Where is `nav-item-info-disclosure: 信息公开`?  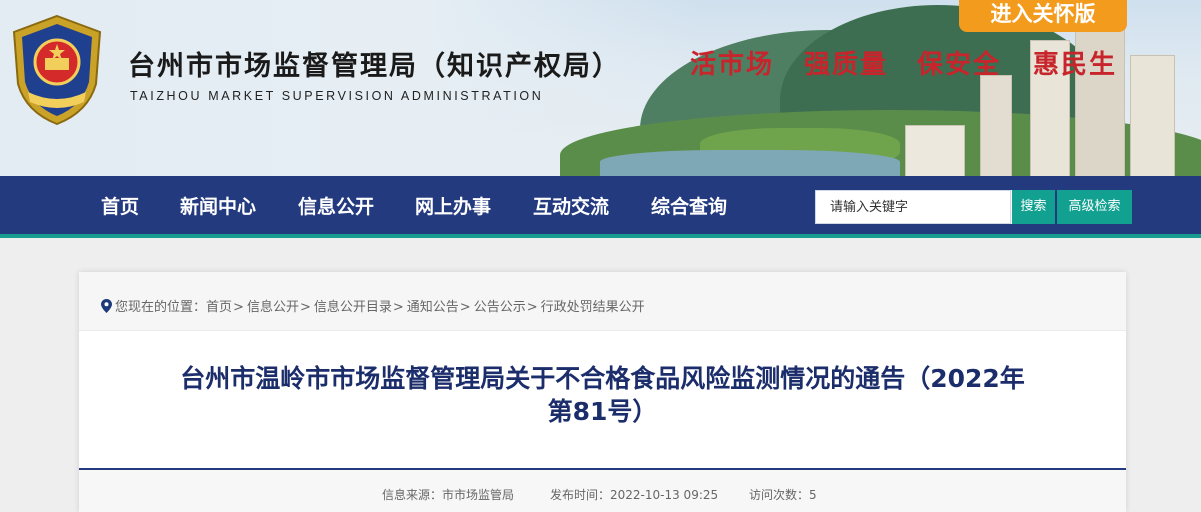 nav-item-info-disclosure: 信息公开 is located at coordinates (336, 205).